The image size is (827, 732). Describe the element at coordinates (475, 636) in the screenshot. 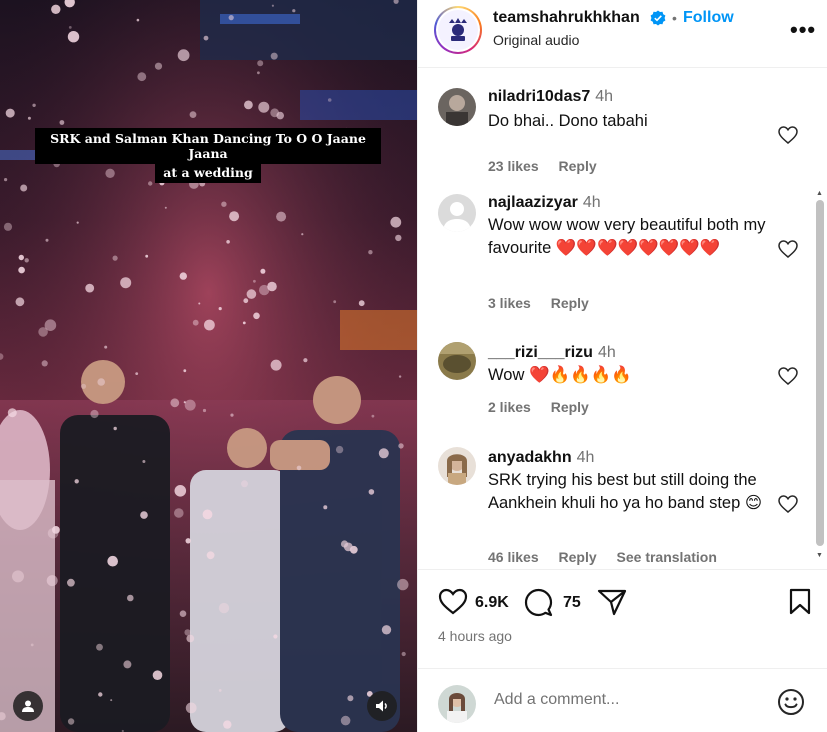

I see `post-timestamp: 4 hours ago` at that location.